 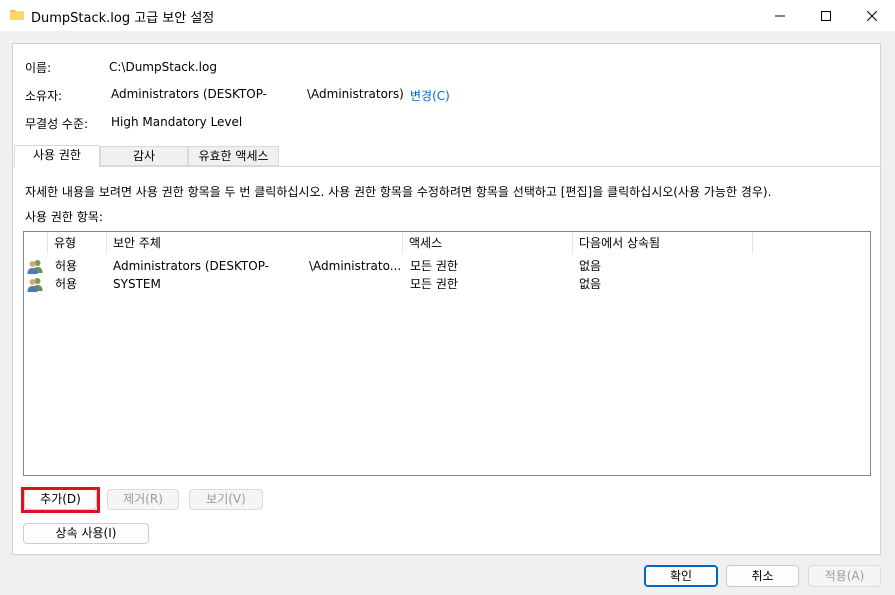 What do you see at coordinates (184, 67) in the screenshot?
I see `name-value: C:\DumpStack.log` at bounding box center [184, 67].